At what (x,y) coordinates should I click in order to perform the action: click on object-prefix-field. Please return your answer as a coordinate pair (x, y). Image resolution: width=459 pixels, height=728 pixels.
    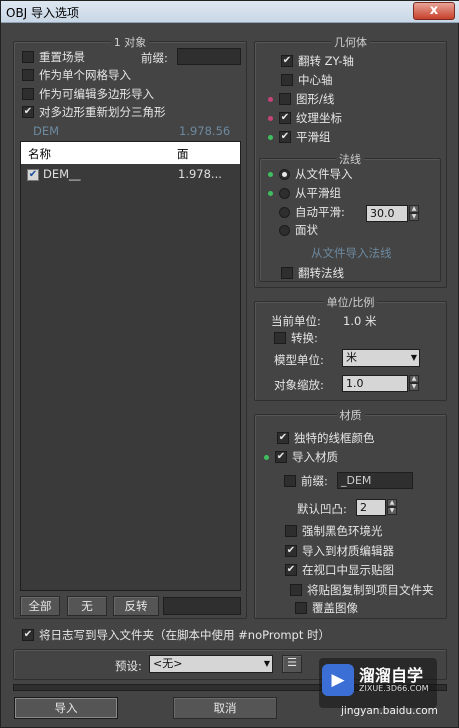
    Looking at the image, I should click on (209, 56).